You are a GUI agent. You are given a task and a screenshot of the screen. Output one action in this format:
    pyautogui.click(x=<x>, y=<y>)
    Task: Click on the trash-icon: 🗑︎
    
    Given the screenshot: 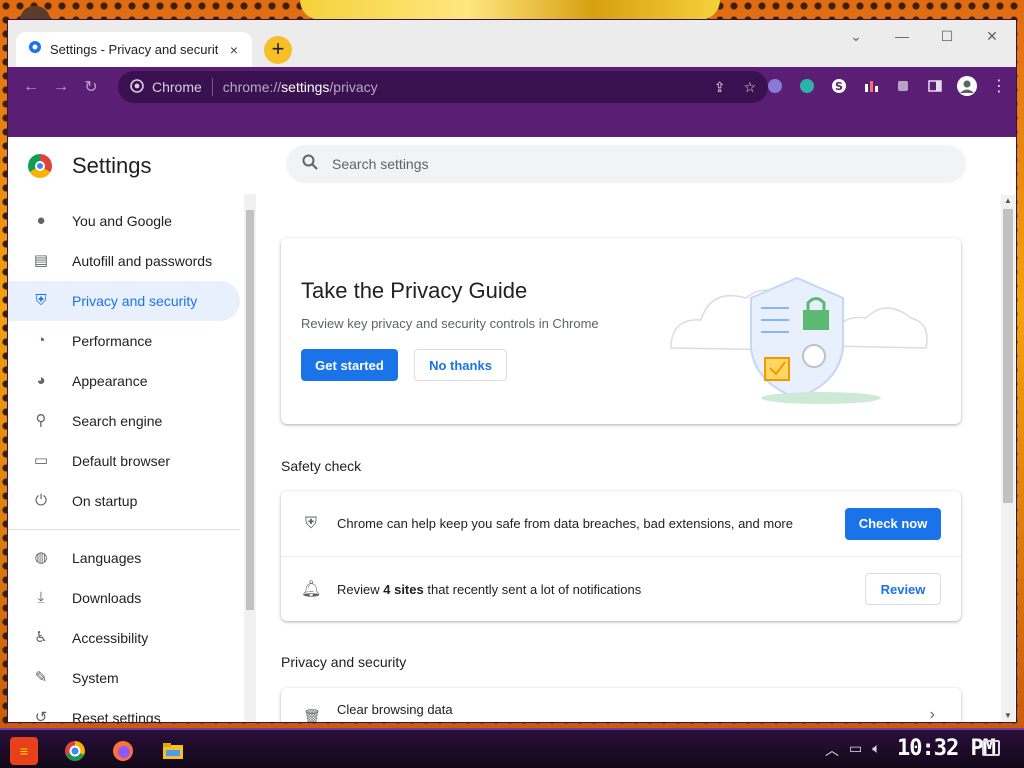 What is the action you would take?
    pyautogui.click(x=312, y=715)
    